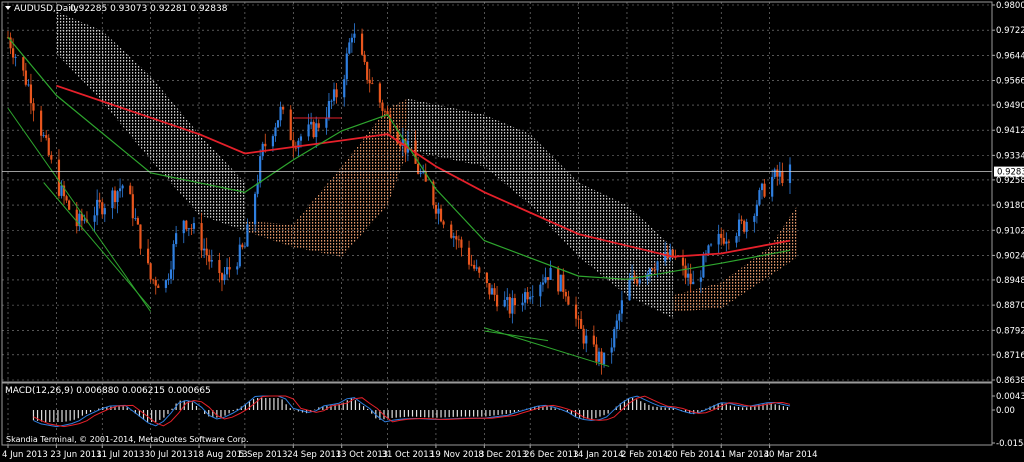 This screenshot has height=462, width=1024. Describe the element at coordinates (457, 455) in the screenshot. I see `x-tick-label: 19 Nov 2013` at that location.